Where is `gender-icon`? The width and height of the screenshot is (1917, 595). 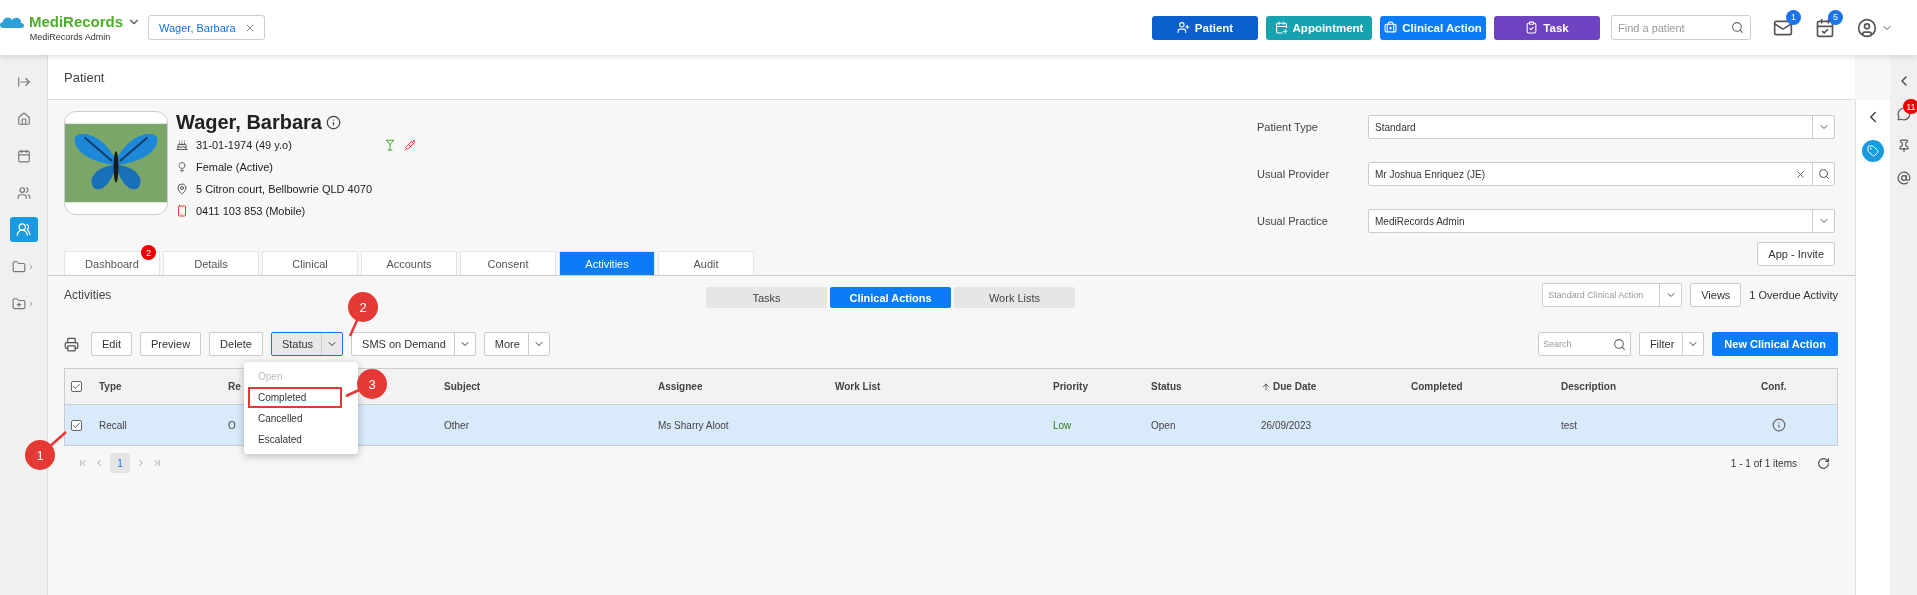
gender-icon is located at coordinates (182, 167).